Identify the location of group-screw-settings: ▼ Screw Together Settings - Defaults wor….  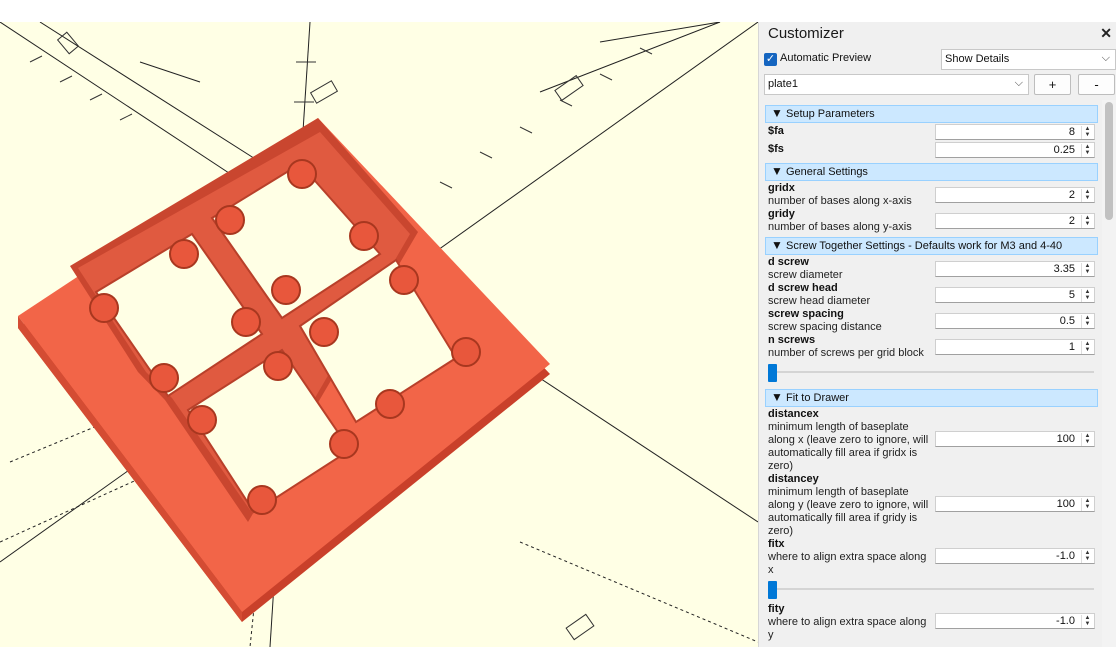
(931, 246).